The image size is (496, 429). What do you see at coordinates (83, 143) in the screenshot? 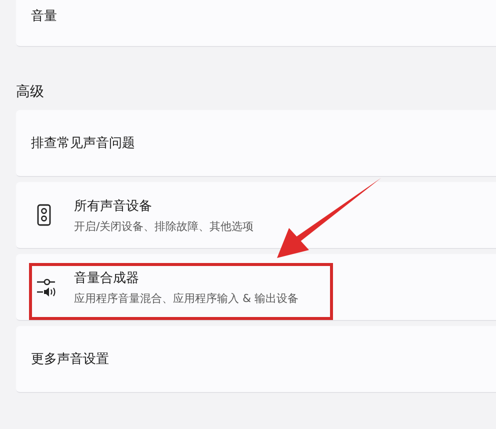
I see `card-title: 排查常见声音问题` at bounding box center [83, 143].